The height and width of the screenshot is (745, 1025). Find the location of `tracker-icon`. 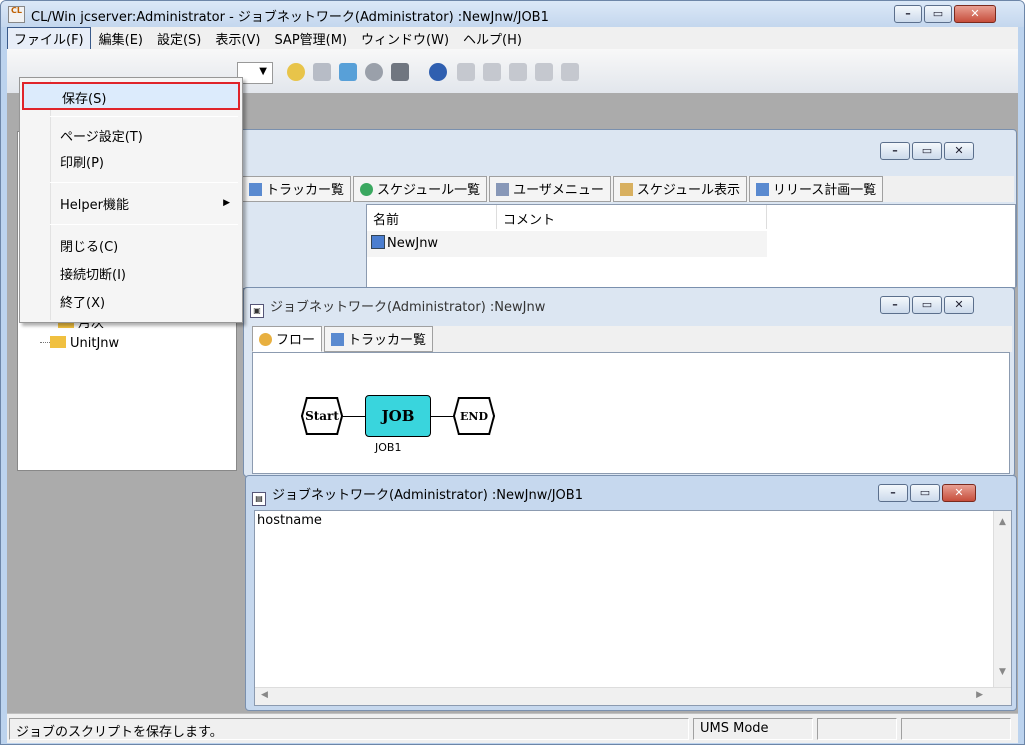

tracker-icon is located at coordinates (255, 189).